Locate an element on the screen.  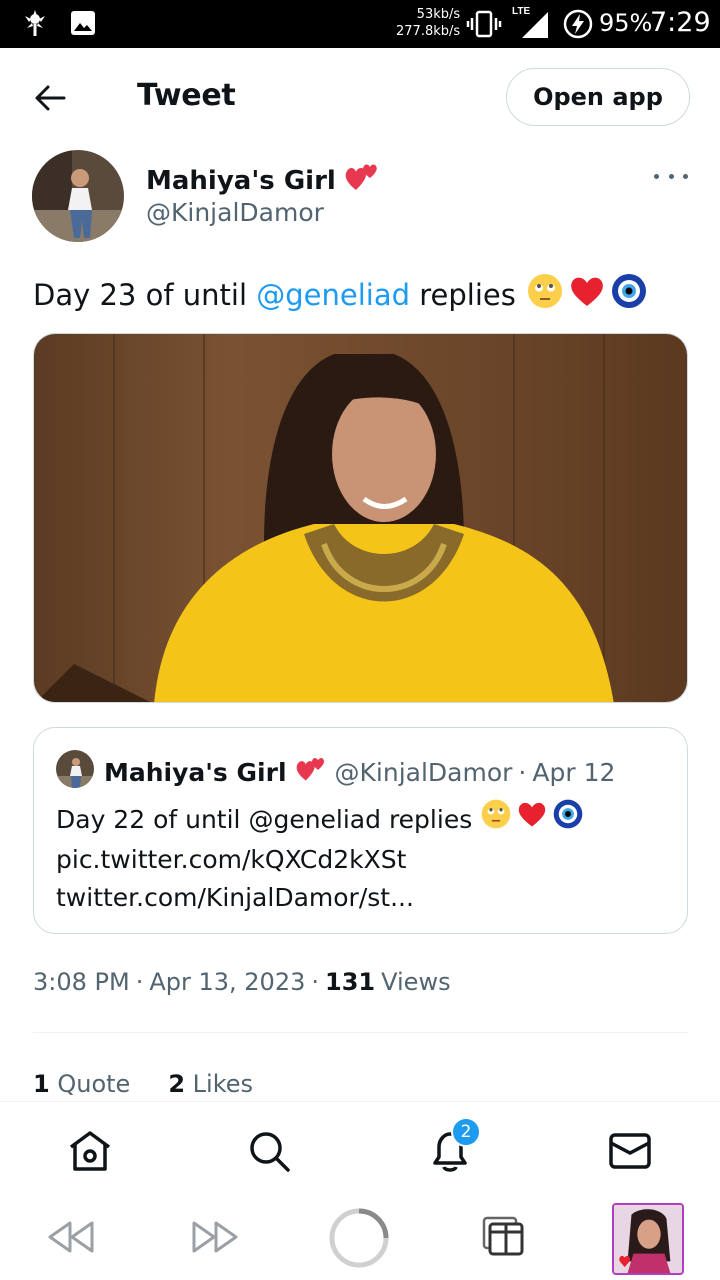
status-bar: 53kb/s 277.8kb/s LTE 95% 7:29 is located at coordinates (360, 24).